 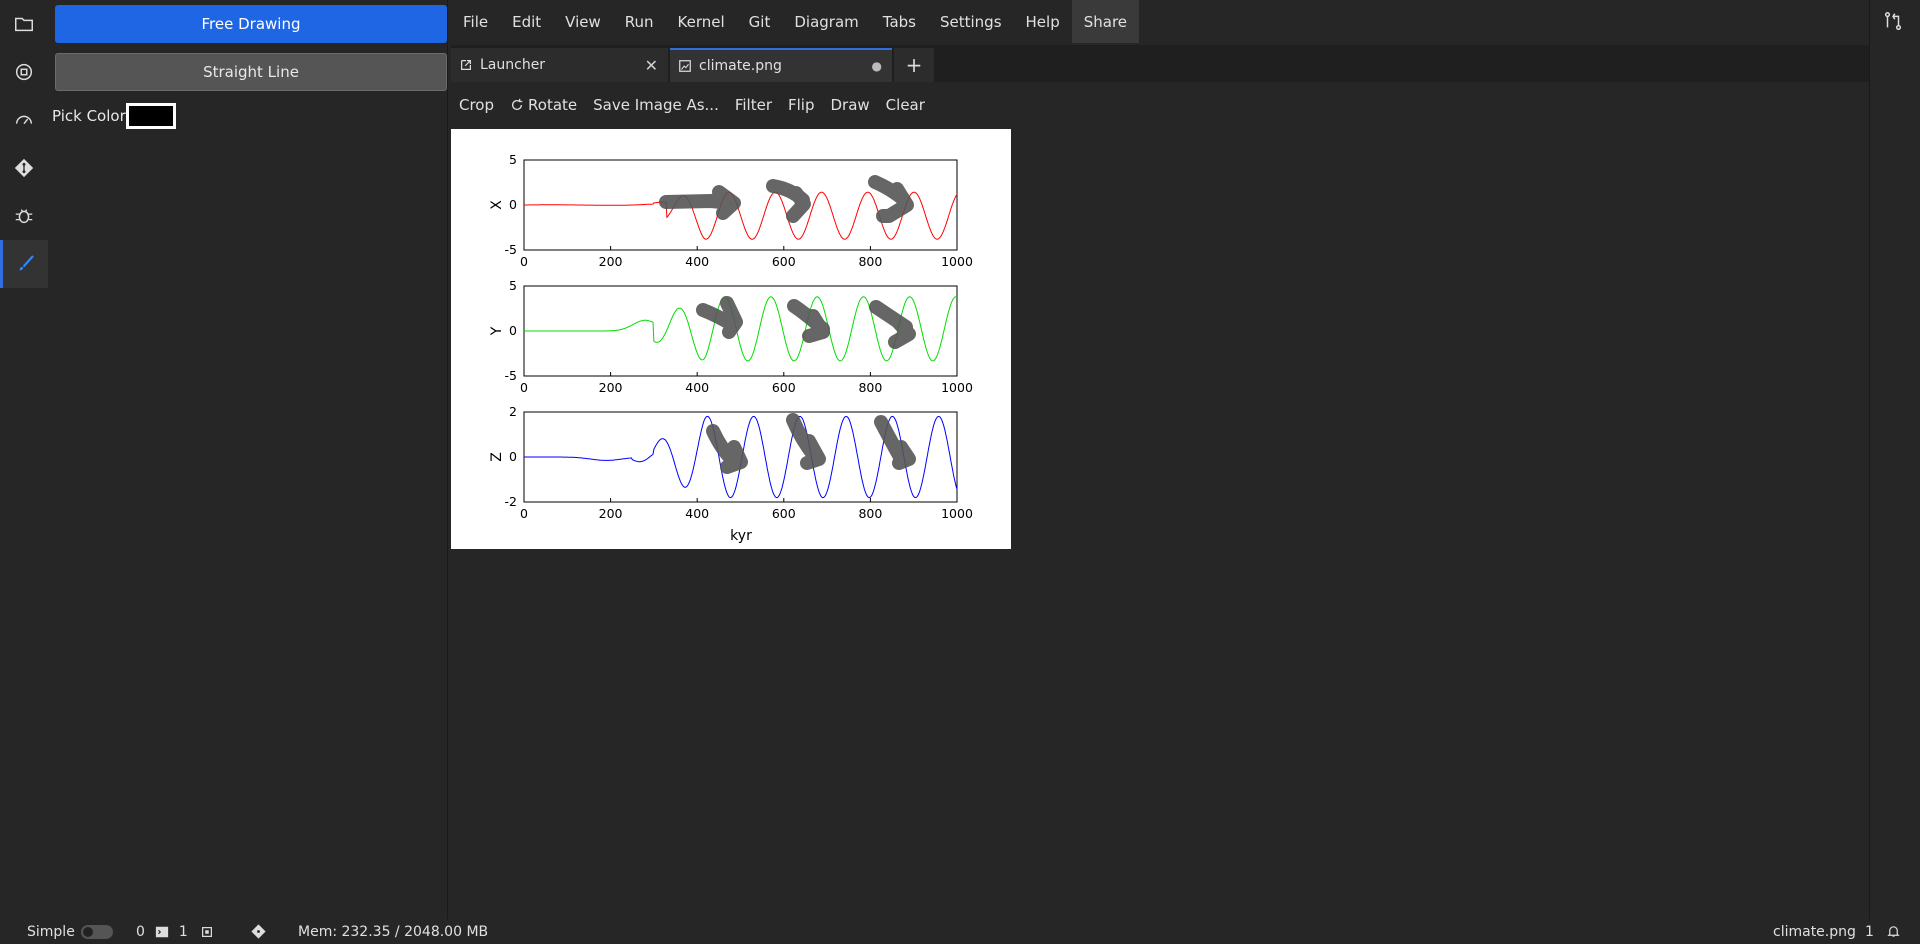 What do you see at coordinates (1869, 931) in the screenshot?
I see `status-line: 1` at bounding box center [1869, 931].